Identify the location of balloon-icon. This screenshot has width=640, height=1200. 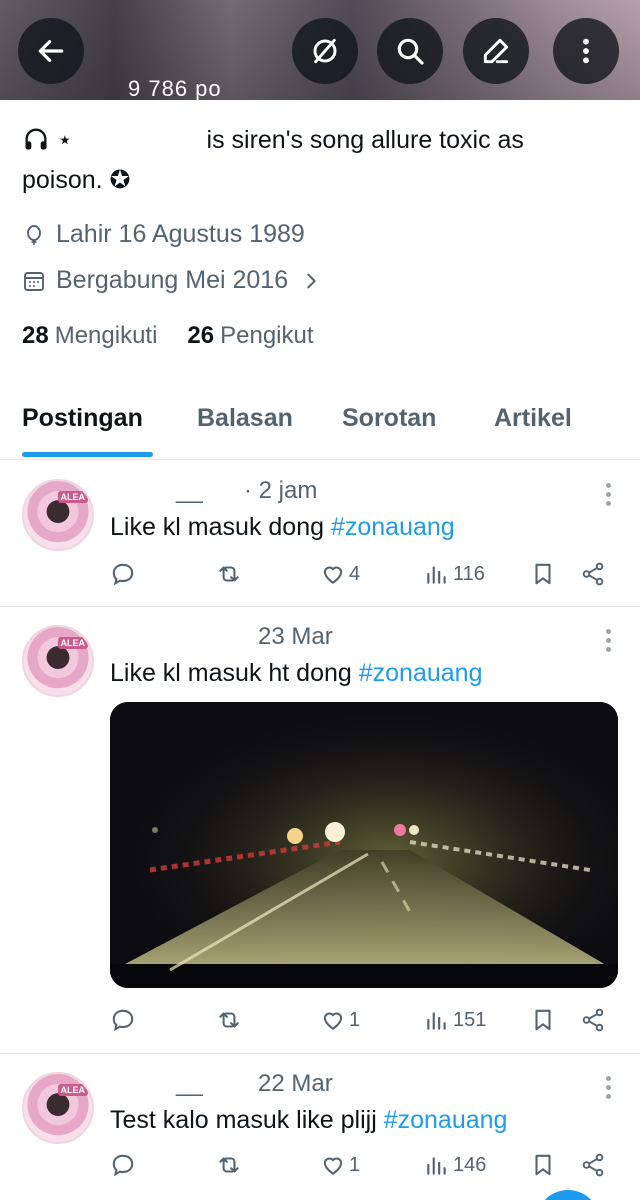
(34, 234).